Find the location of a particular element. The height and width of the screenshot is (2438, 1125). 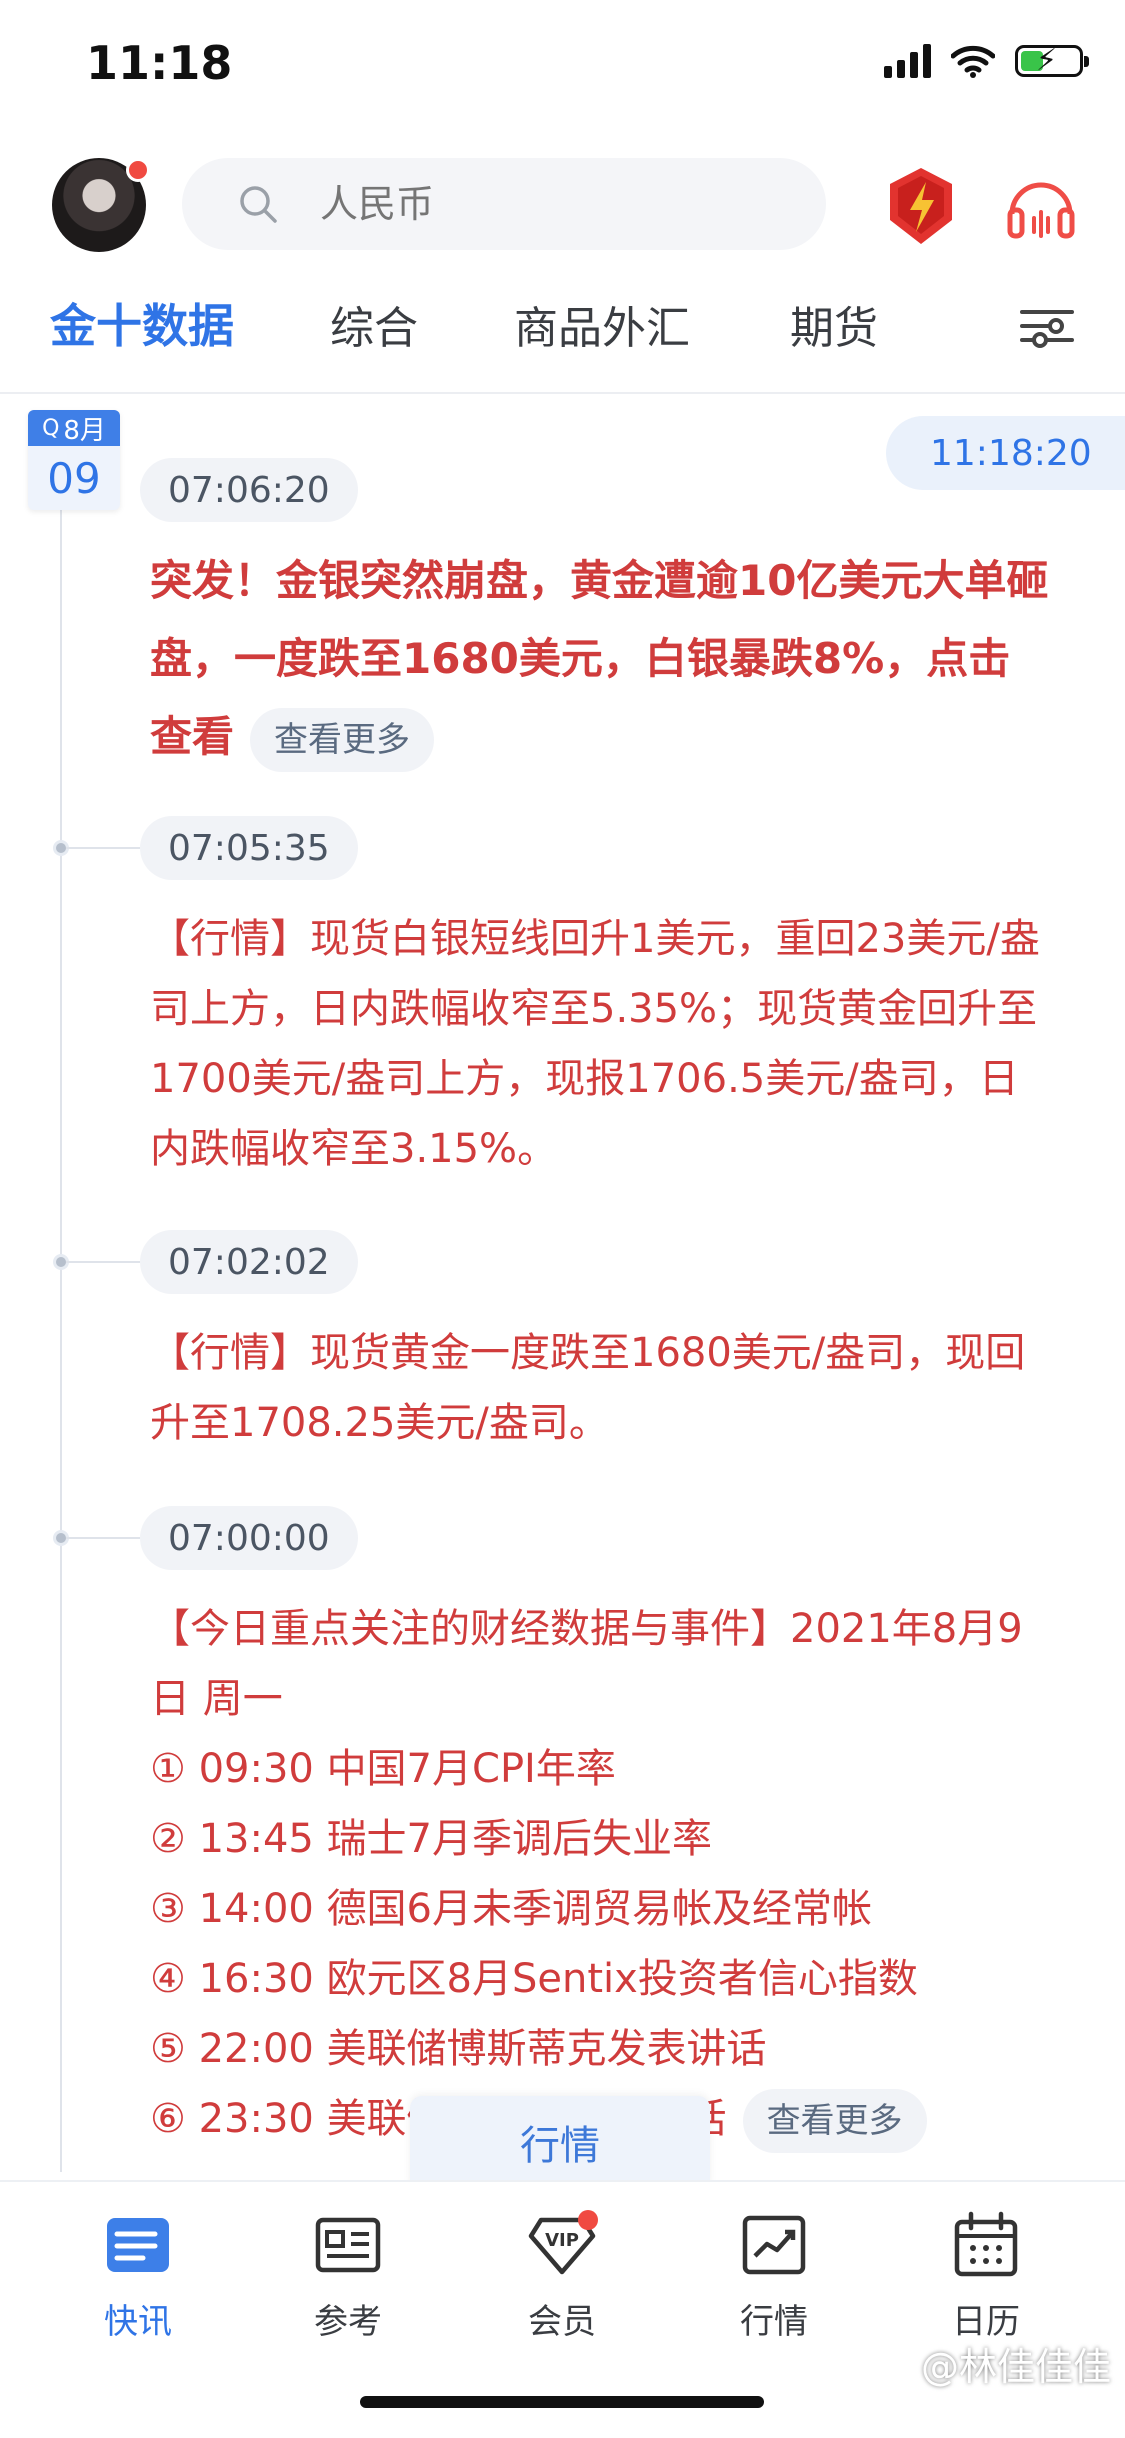

home-indicator is located at coordinates (562, 2402).